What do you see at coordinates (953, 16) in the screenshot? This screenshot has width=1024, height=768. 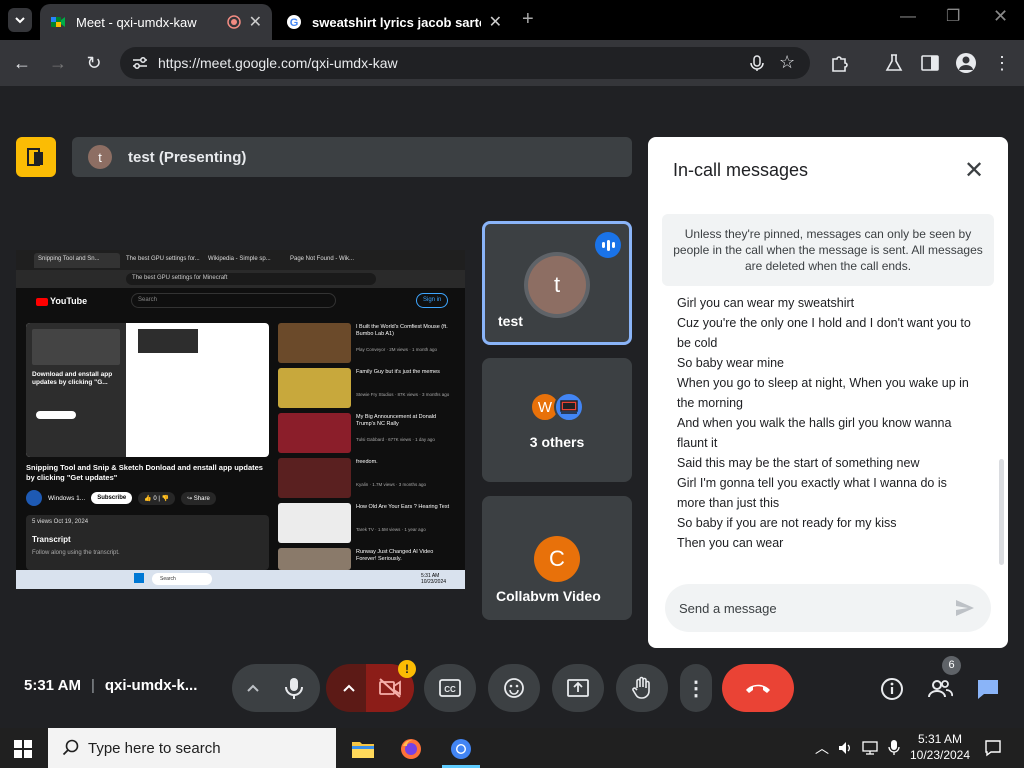 I see `restore-button: ❐` at bounding box center [953, 16].